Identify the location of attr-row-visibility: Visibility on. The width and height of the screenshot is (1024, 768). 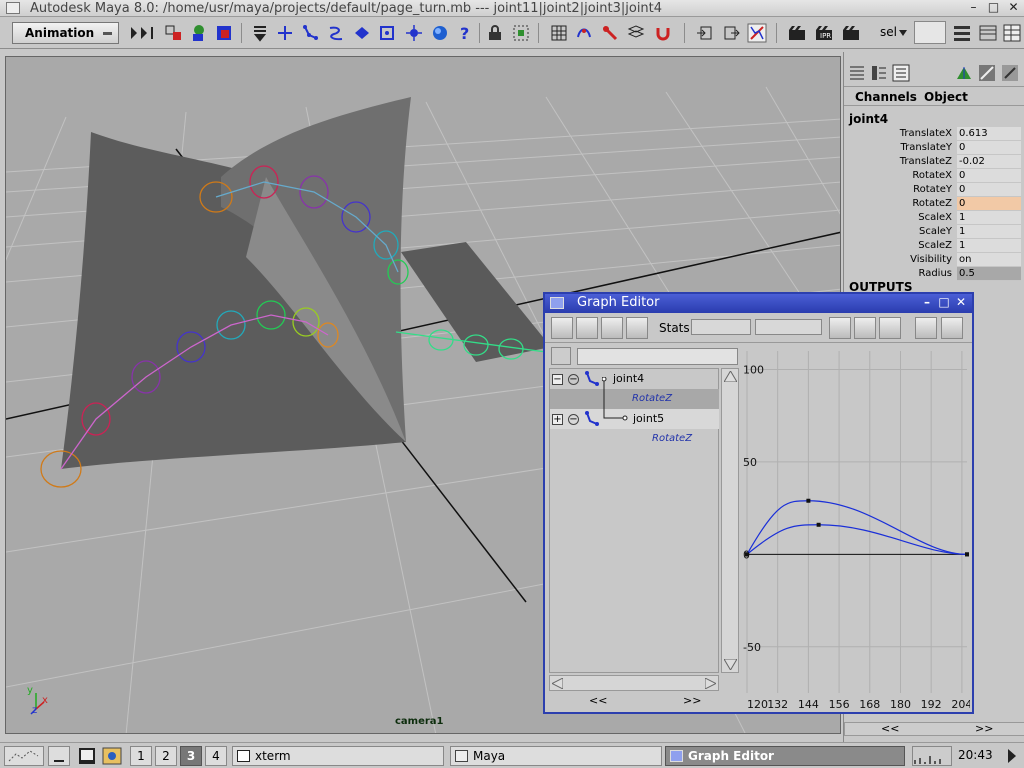
(934, 260).